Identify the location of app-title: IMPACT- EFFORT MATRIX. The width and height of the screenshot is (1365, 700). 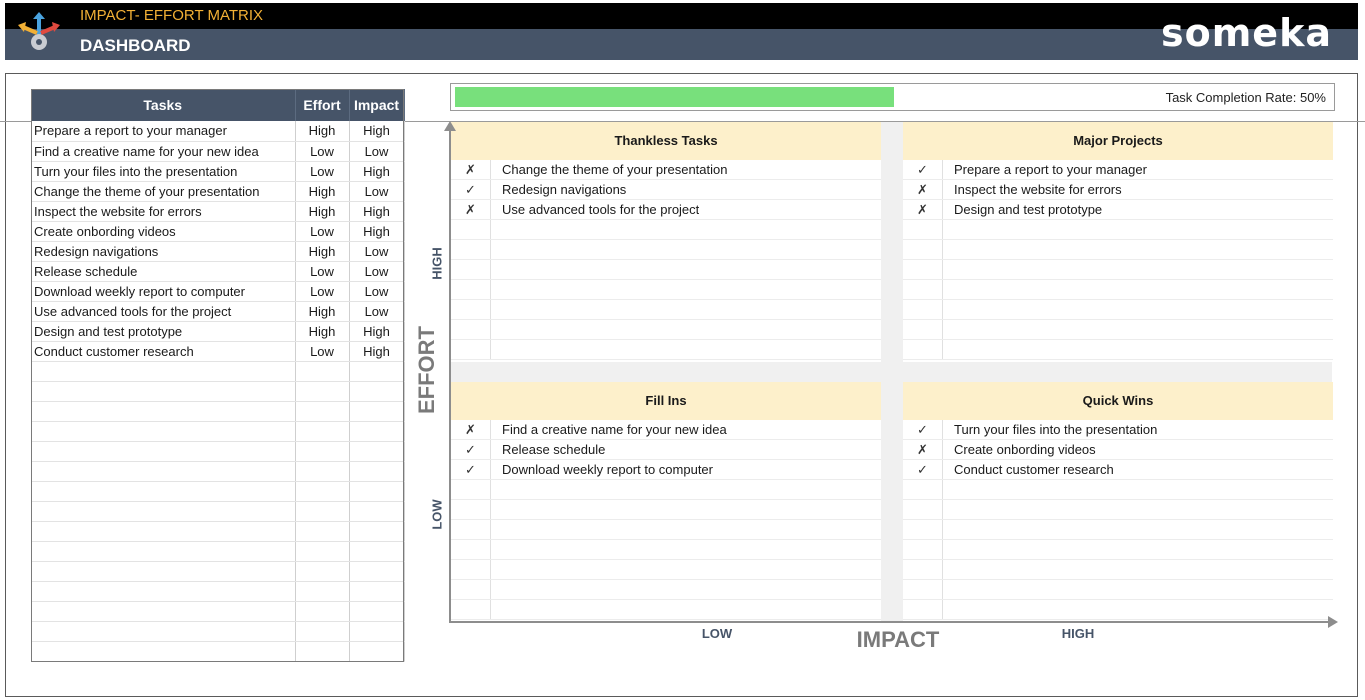
(172, 15).